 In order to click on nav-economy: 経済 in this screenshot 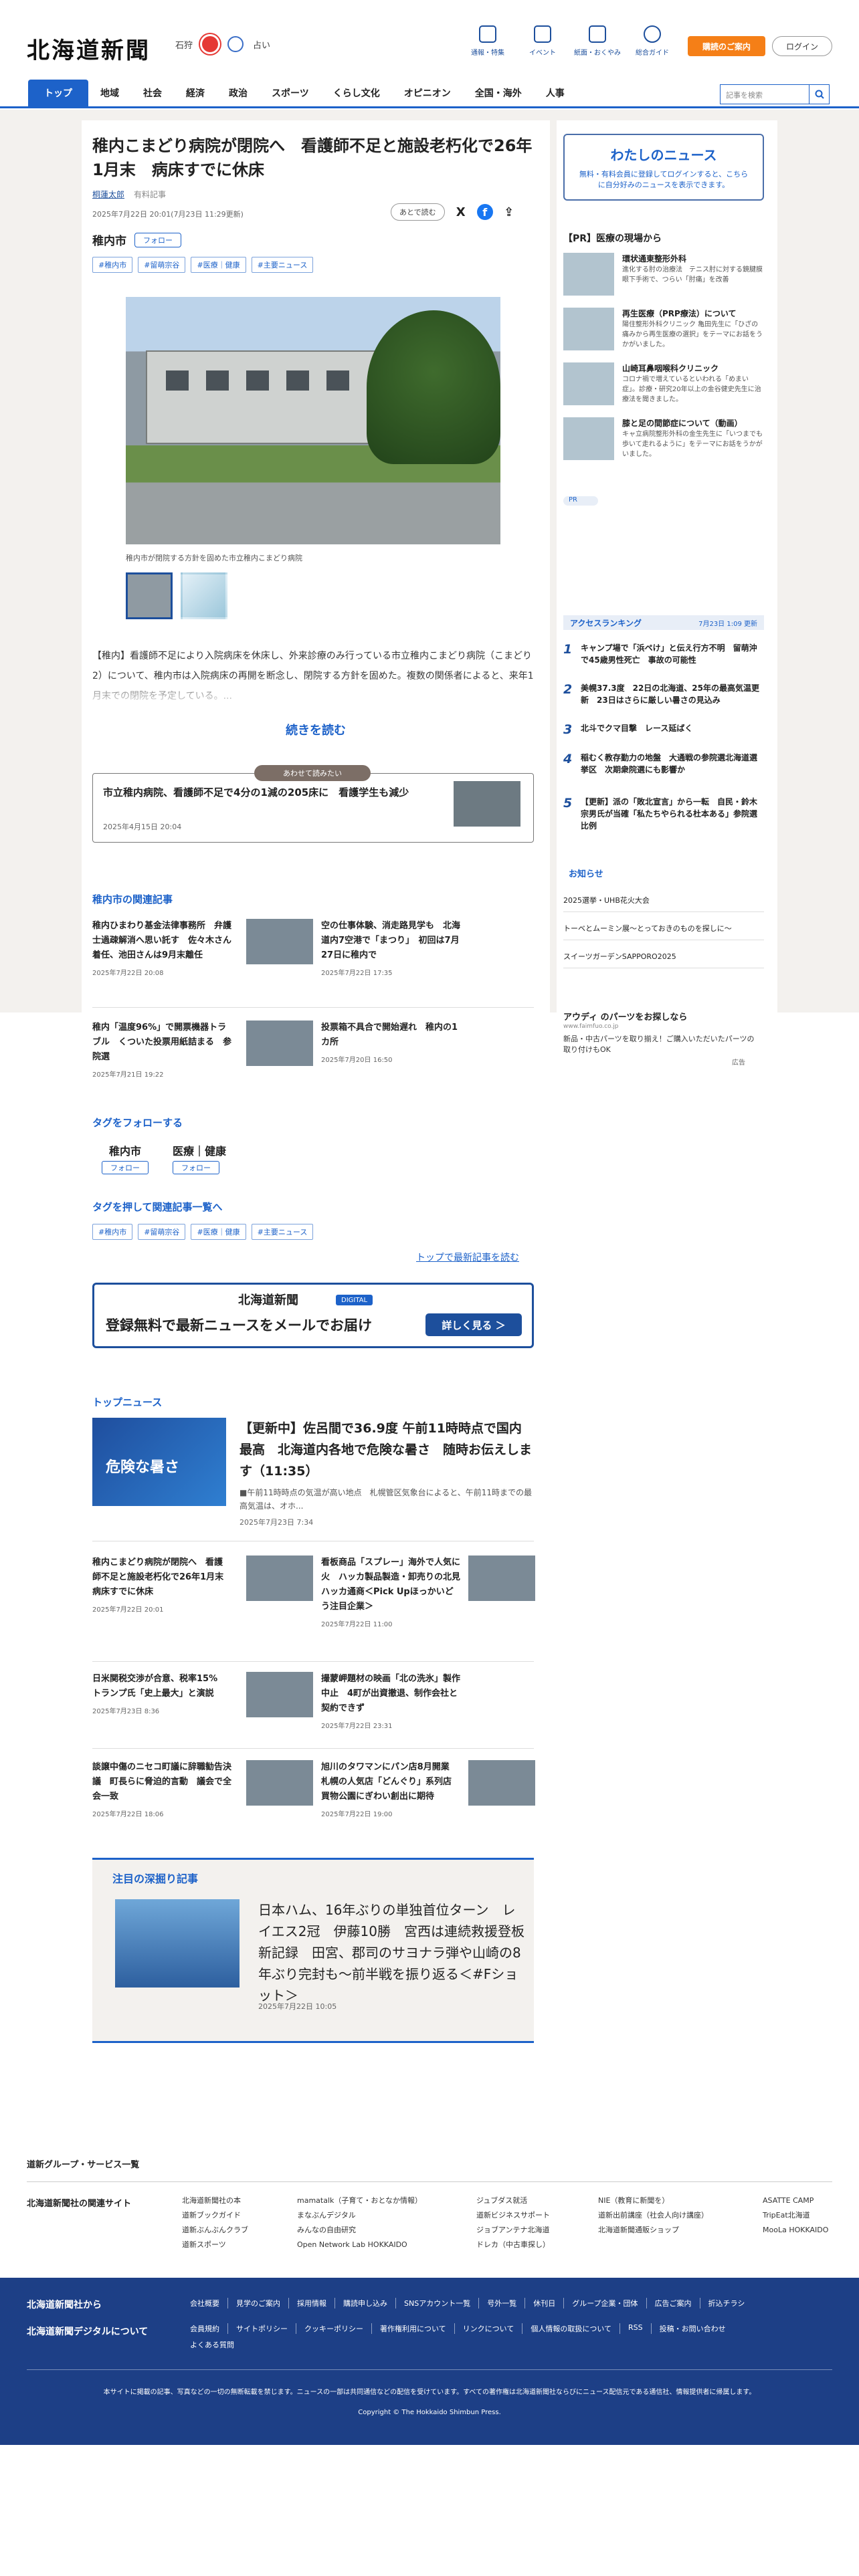, I will do `click(196, 93)`.